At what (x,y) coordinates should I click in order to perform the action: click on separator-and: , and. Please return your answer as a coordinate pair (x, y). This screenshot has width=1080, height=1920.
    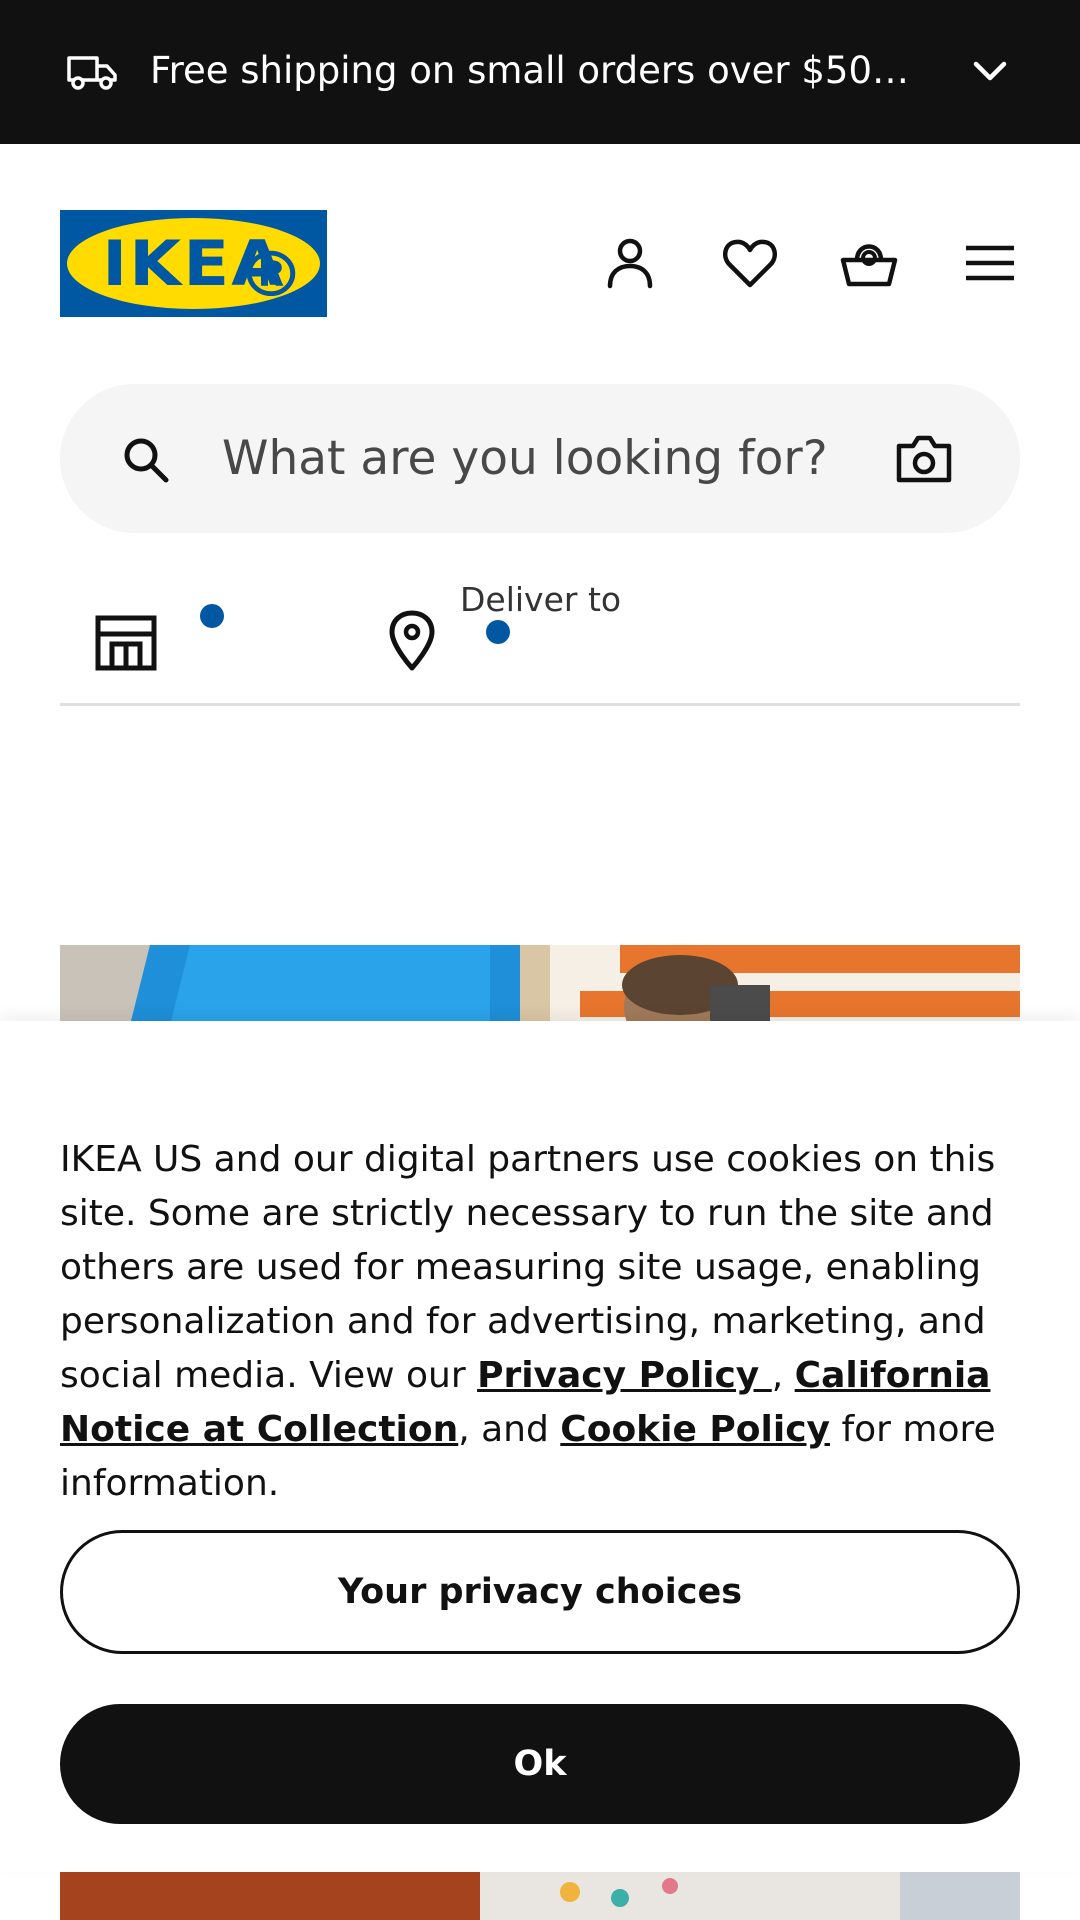
    Looking at the image, I should click on (509, 1429).